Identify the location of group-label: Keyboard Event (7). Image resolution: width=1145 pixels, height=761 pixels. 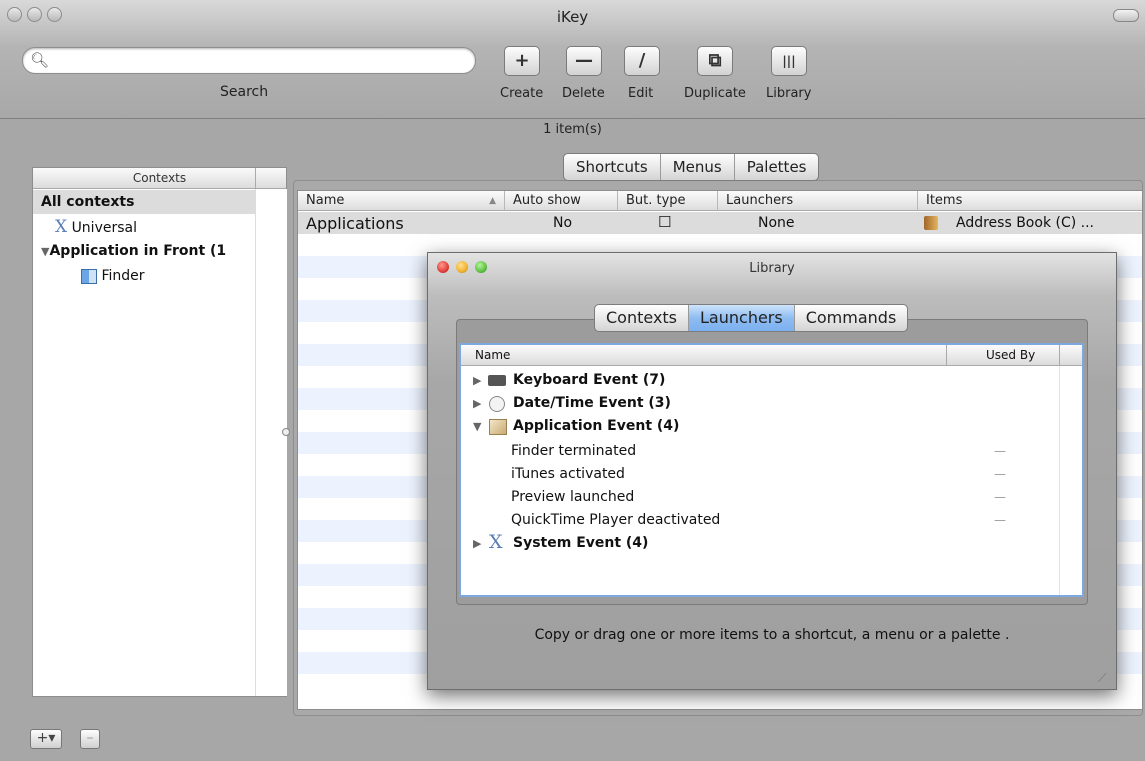
(589, 380).